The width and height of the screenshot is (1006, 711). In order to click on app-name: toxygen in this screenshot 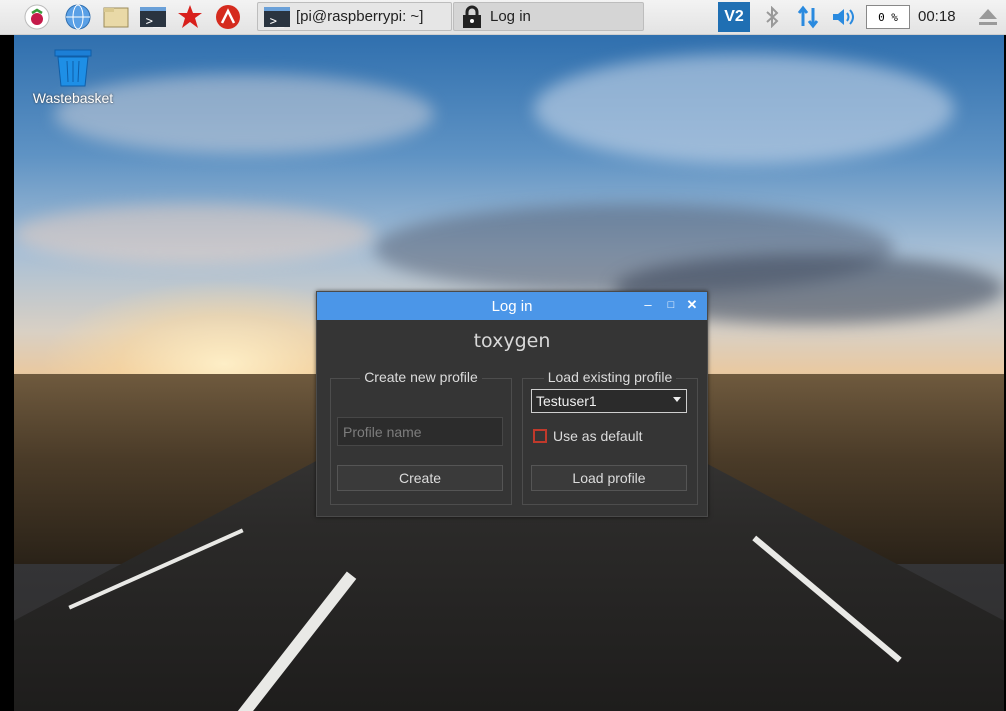, I will do `click(512, 341)`.